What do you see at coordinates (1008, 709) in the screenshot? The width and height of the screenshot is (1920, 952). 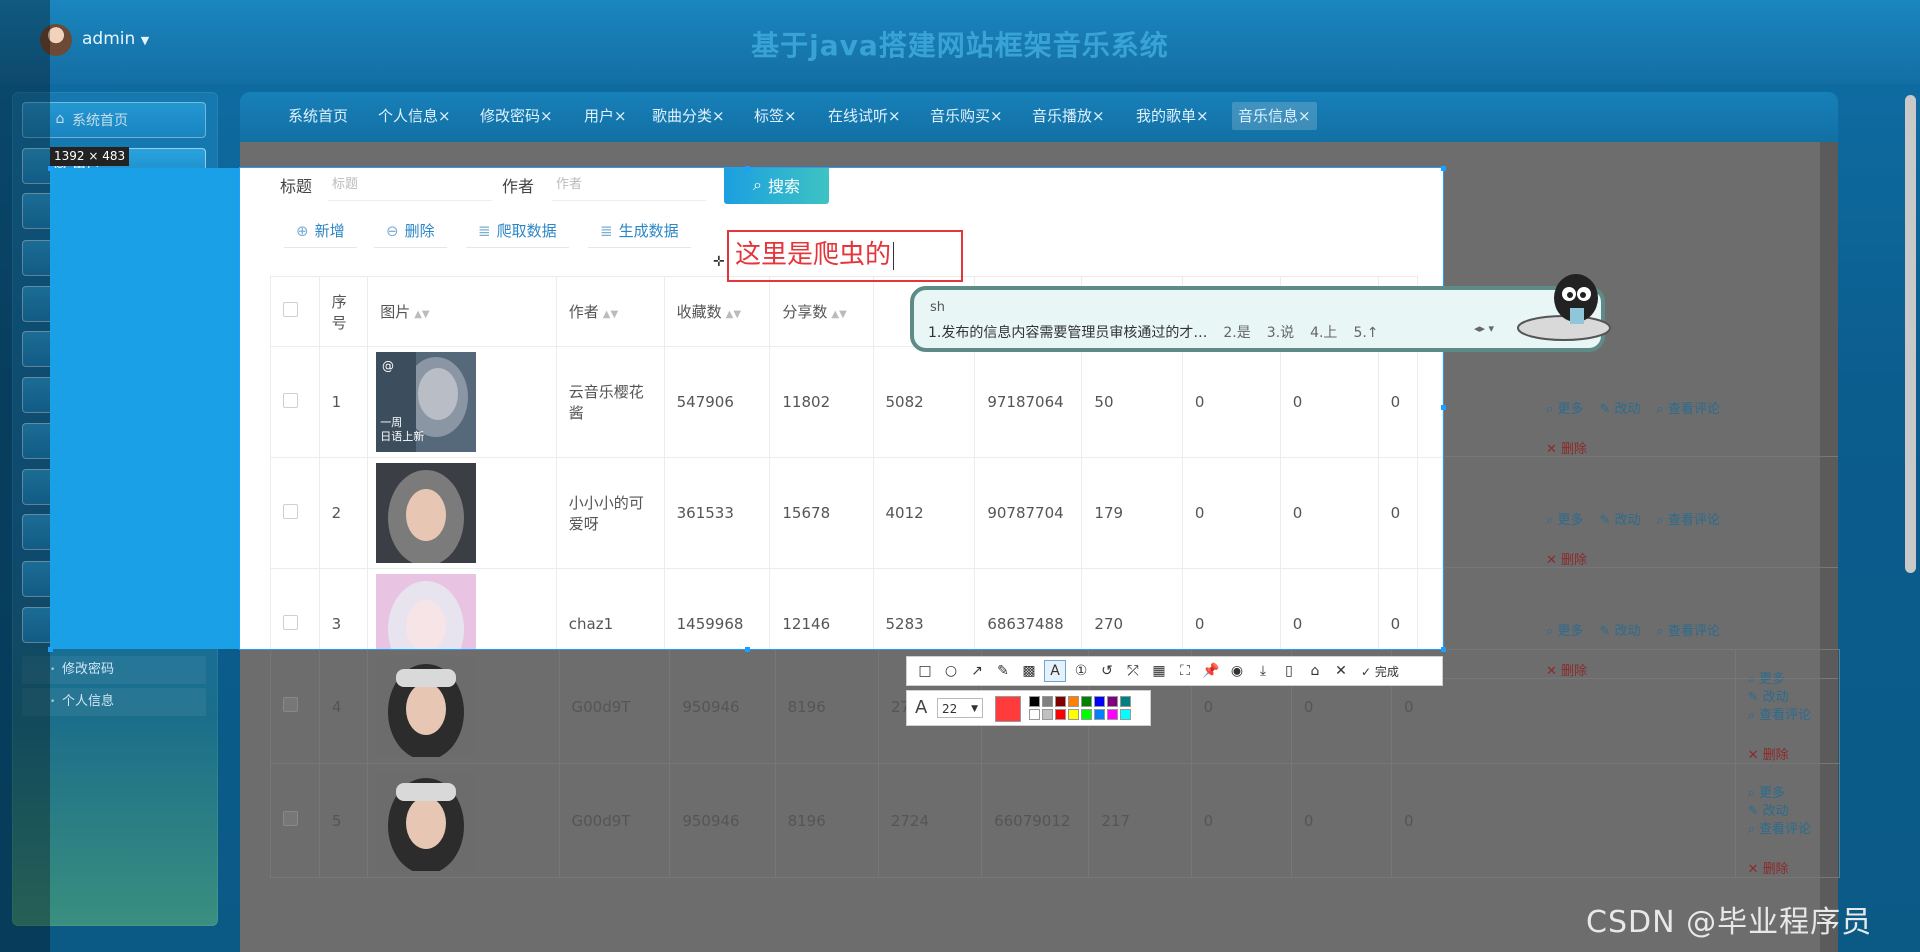 I see `current-color-swatch` at bounding box center [1008, 709].